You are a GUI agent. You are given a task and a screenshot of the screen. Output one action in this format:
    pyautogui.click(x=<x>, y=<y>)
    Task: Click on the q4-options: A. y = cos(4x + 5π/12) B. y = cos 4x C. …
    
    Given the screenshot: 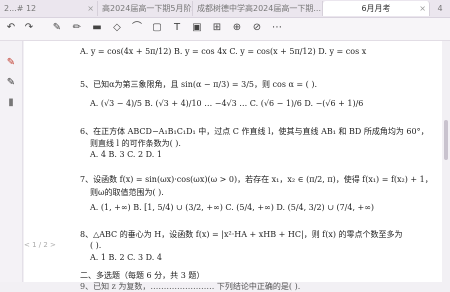 What is the action you would take?
    pyautogui.click(x=223, y=51)
    